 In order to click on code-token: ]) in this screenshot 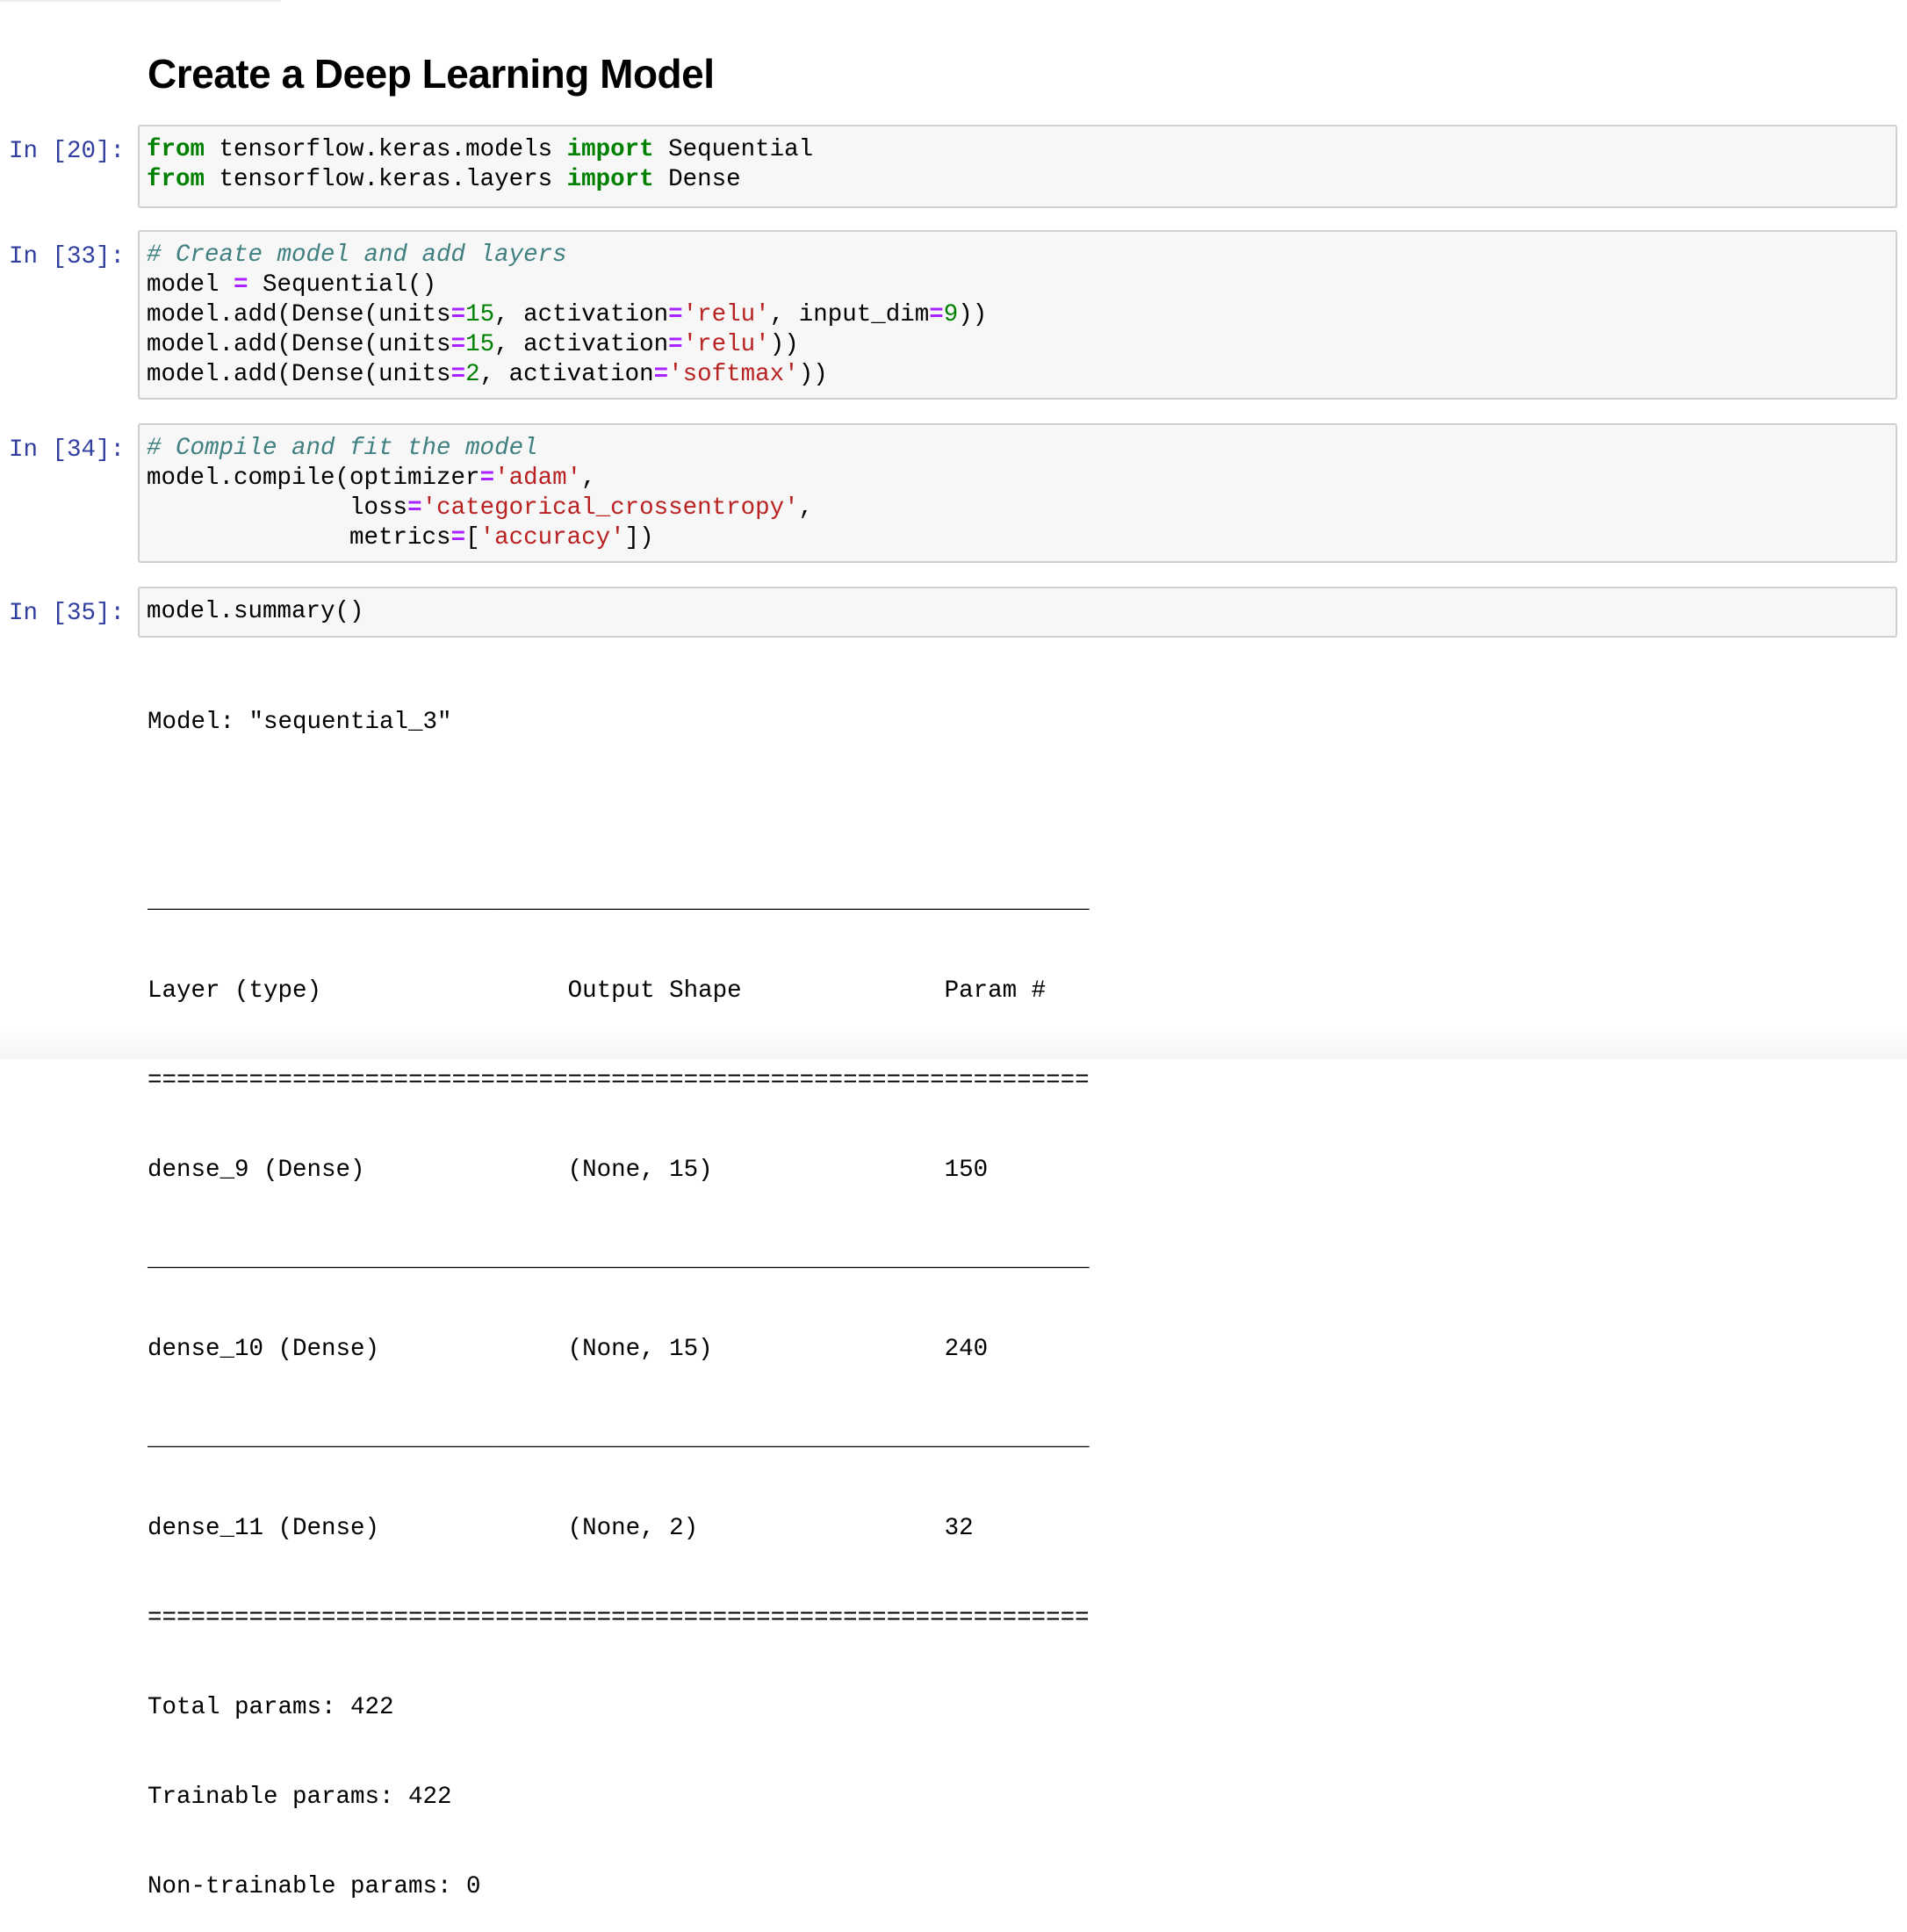, I will do `click(639, 537)`.